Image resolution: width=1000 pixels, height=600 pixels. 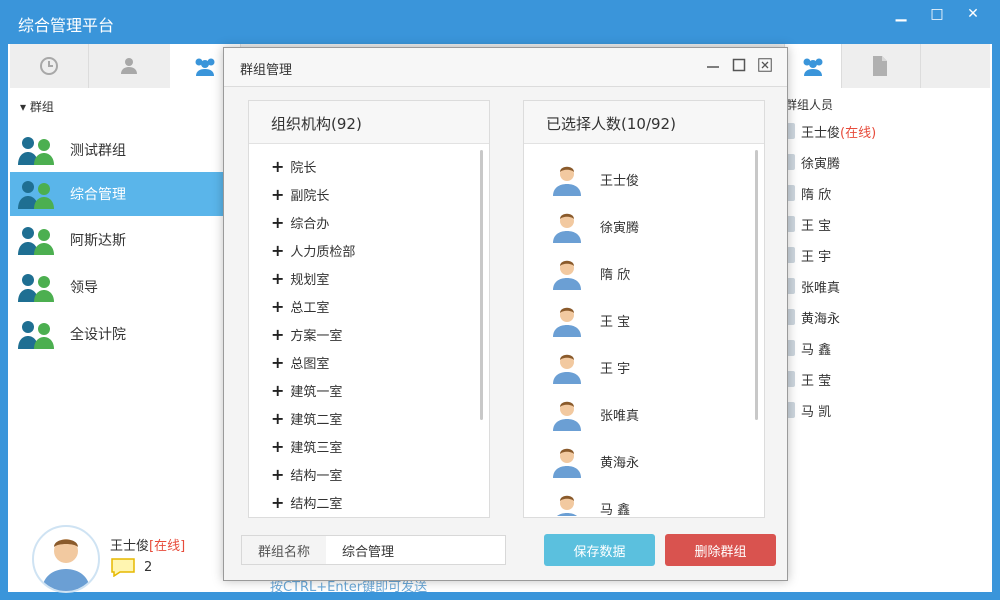 I want to click on group-name-input, so click(x=416, y=550).